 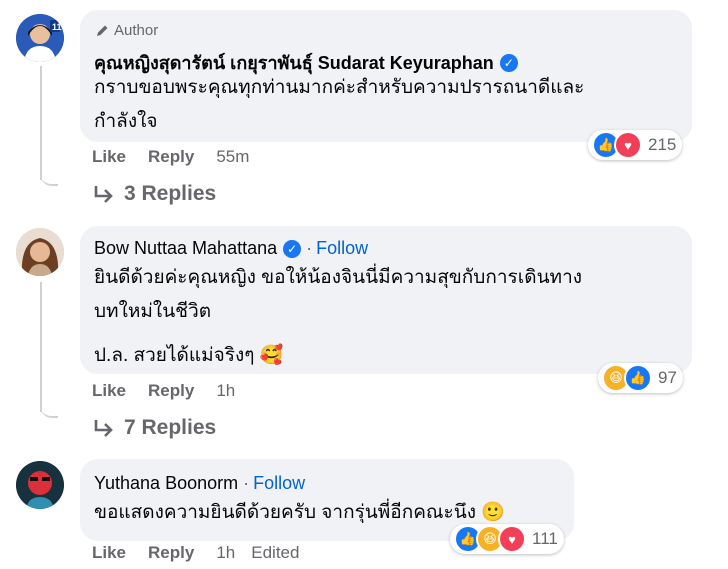 I want to click on commenter-name: Bow Nuttaa Mahattana ✓ · Follow, so click(x=231, y=248).